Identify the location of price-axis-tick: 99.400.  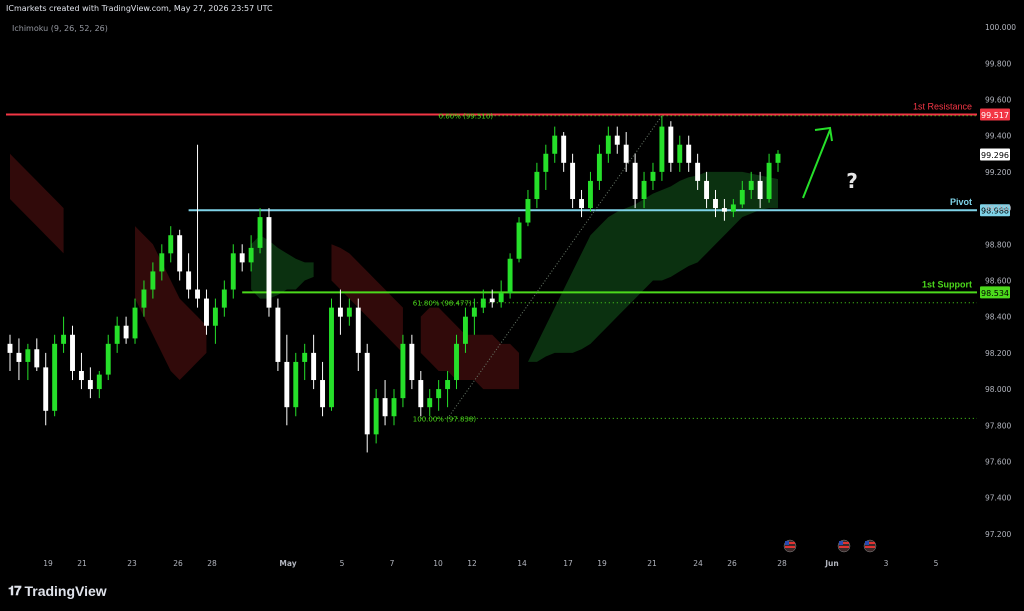
(998, 136).